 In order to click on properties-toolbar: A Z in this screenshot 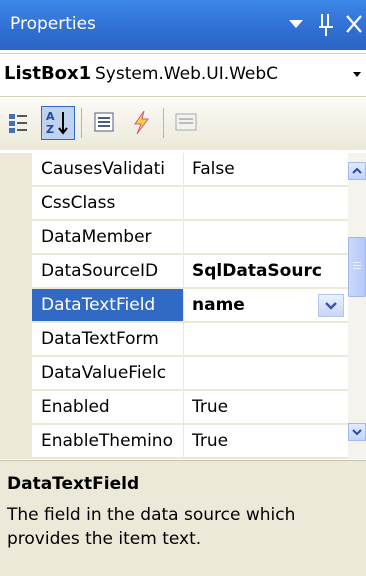, I will do `click(183, 124)`.